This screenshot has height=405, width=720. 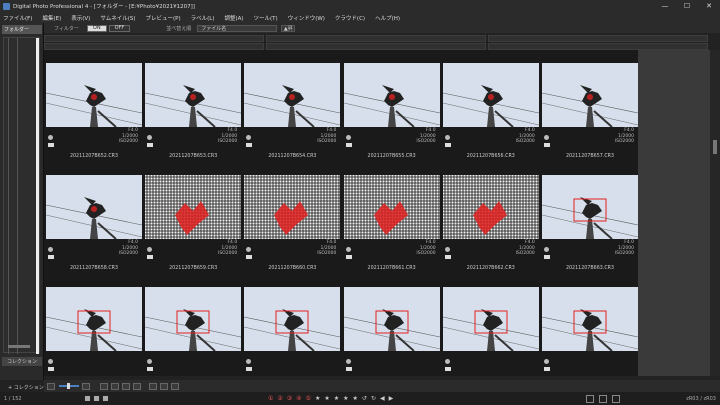 I want to click on thumbnail-cell: F4.0 1/2000 ISO2000 20211207B652.CR3, so click(x=94, y=117).